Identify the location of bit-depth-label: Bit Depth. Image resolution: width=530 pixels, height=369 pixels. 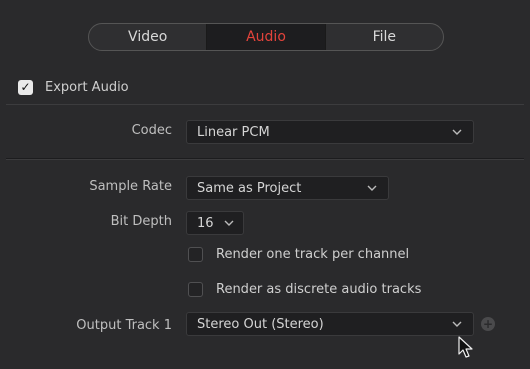
(141, 221).